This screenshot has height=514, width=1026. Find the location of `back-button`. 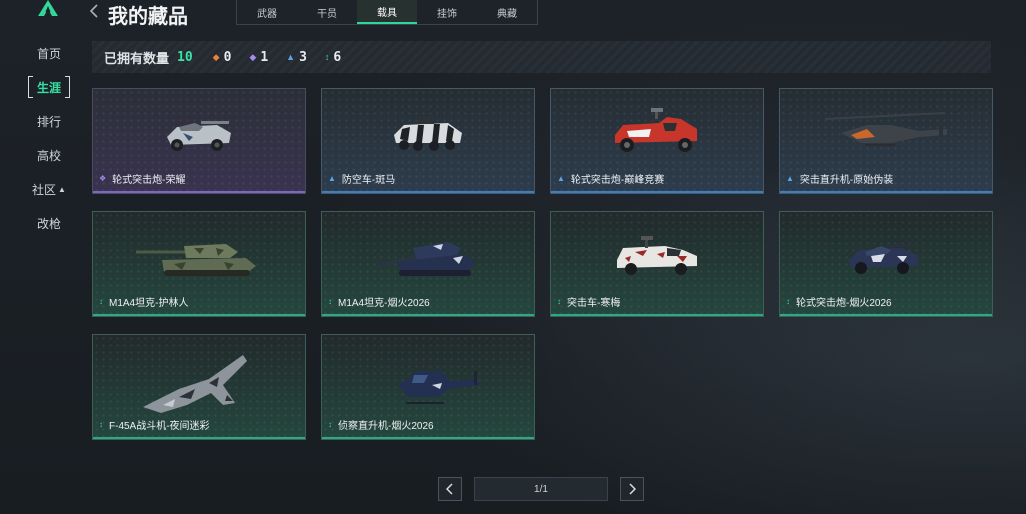

back-button is located at coordinates (93, 13).